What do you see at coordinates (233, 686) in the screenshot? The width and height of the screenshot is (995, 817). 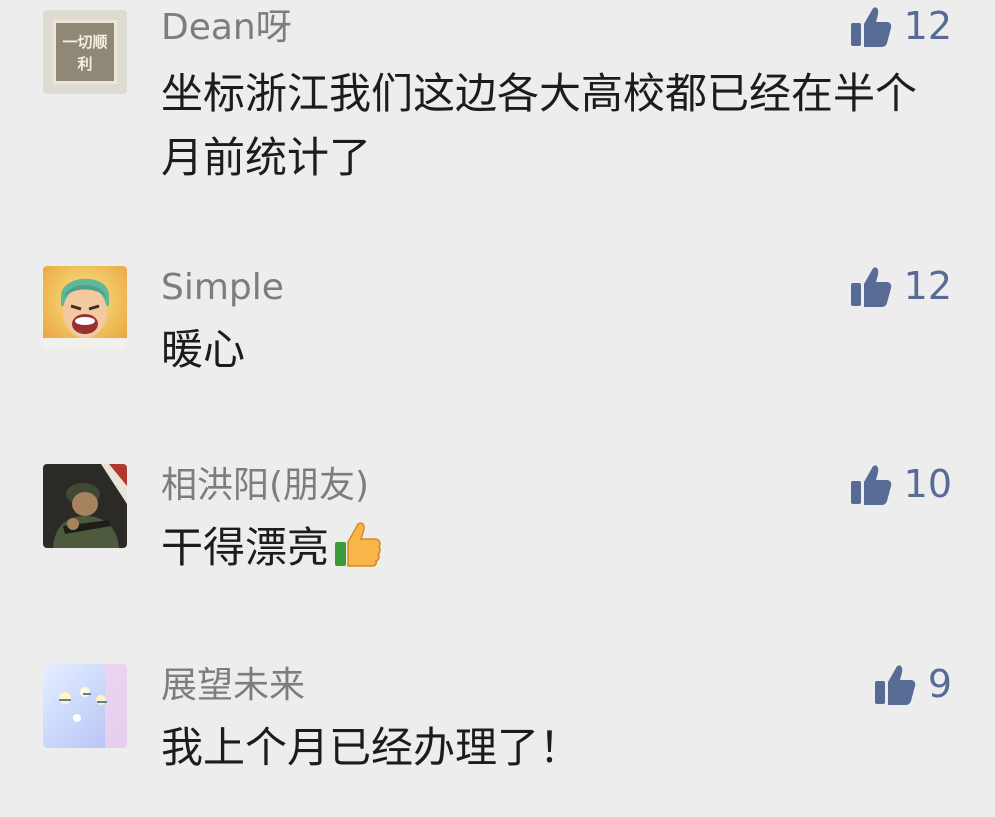 I see `commenter-name: 展望未来` at bounding box center [233, 686].